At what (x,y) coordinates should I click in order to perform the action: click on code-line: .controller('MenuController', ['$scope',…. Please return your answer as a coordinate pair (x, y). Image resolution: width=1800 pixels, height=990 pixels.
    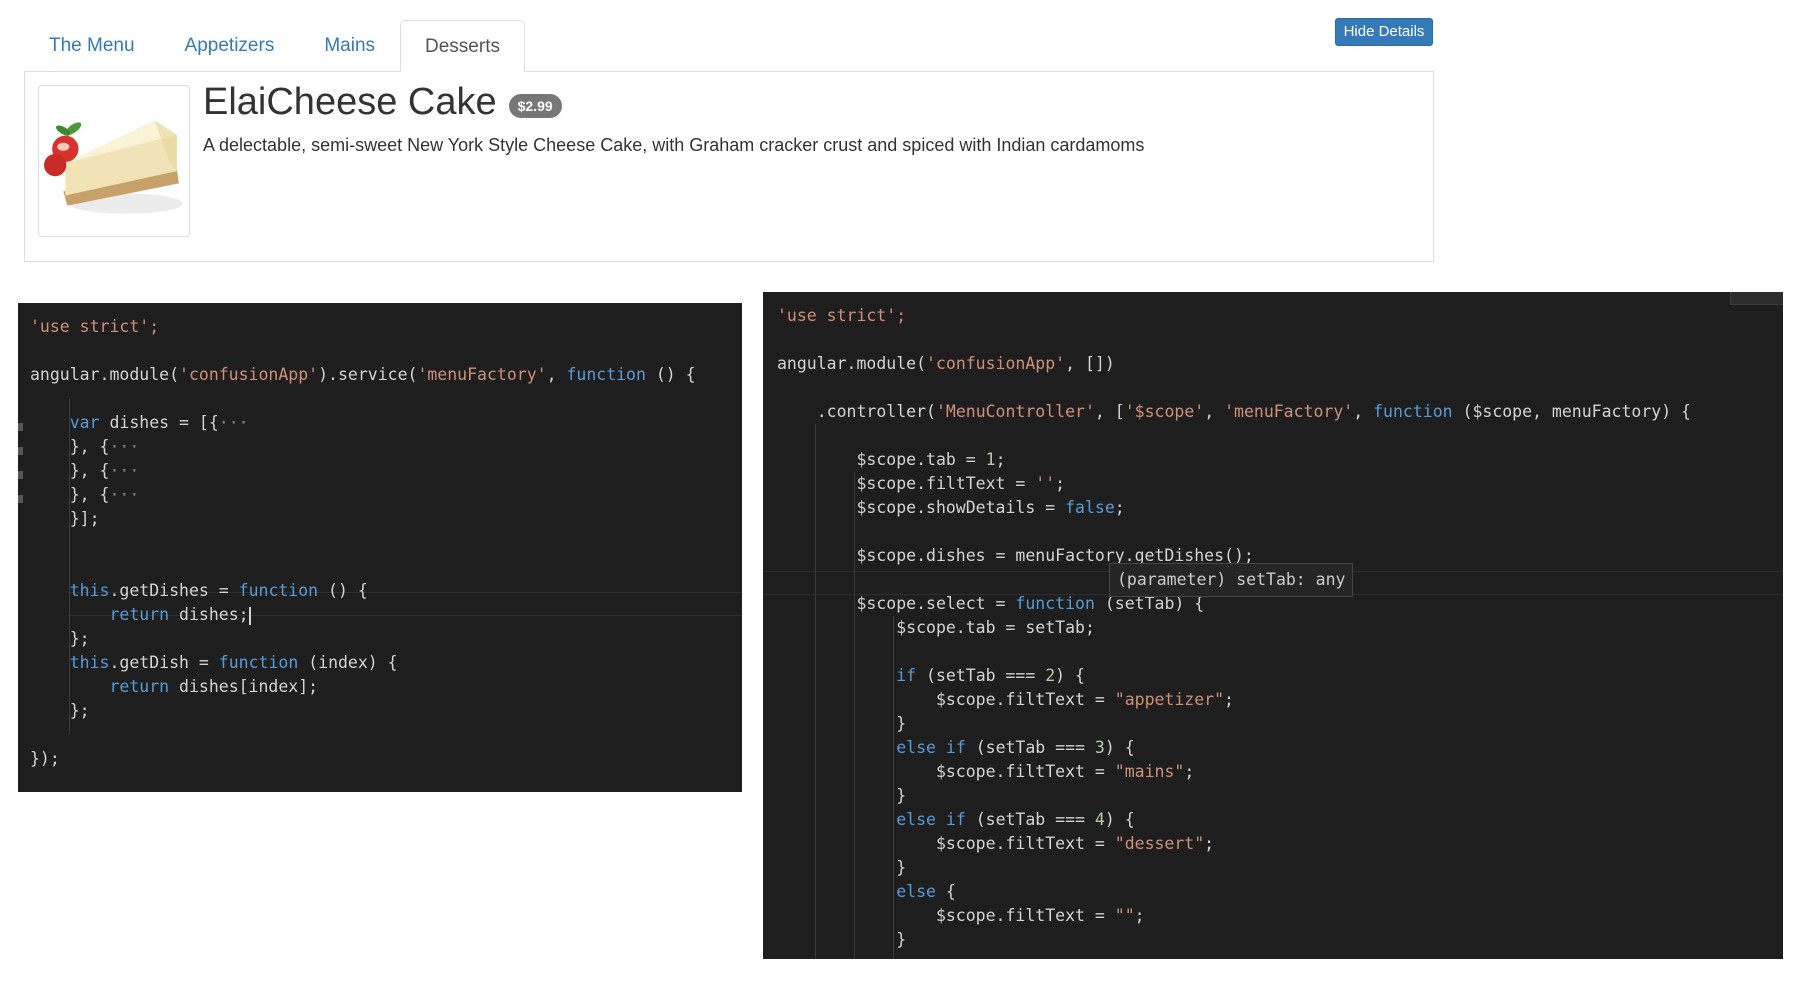
    Looking at the image, I should click on (1234, 411).